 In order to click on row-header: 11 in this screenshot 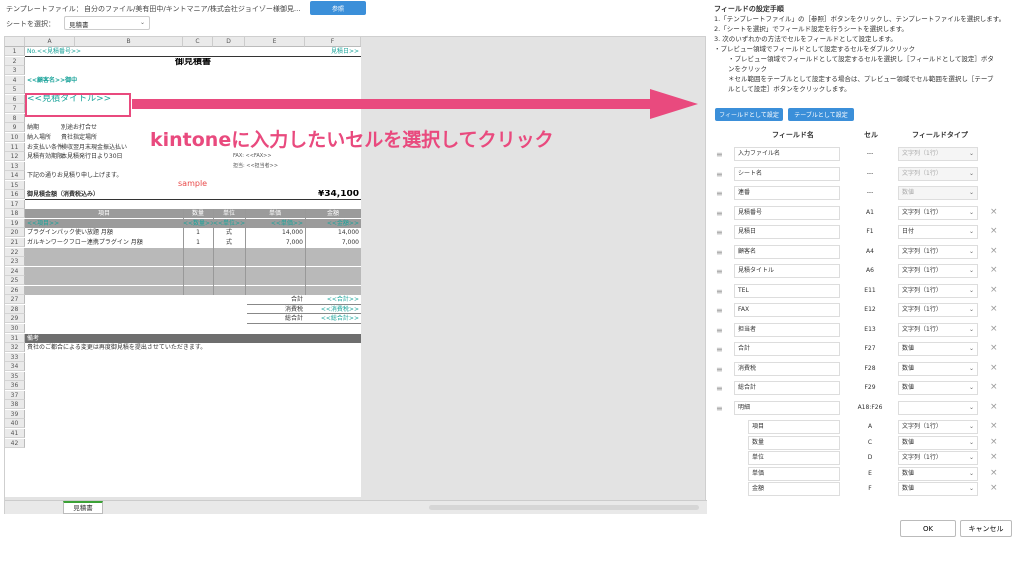, I will do `click(15, 147)`.